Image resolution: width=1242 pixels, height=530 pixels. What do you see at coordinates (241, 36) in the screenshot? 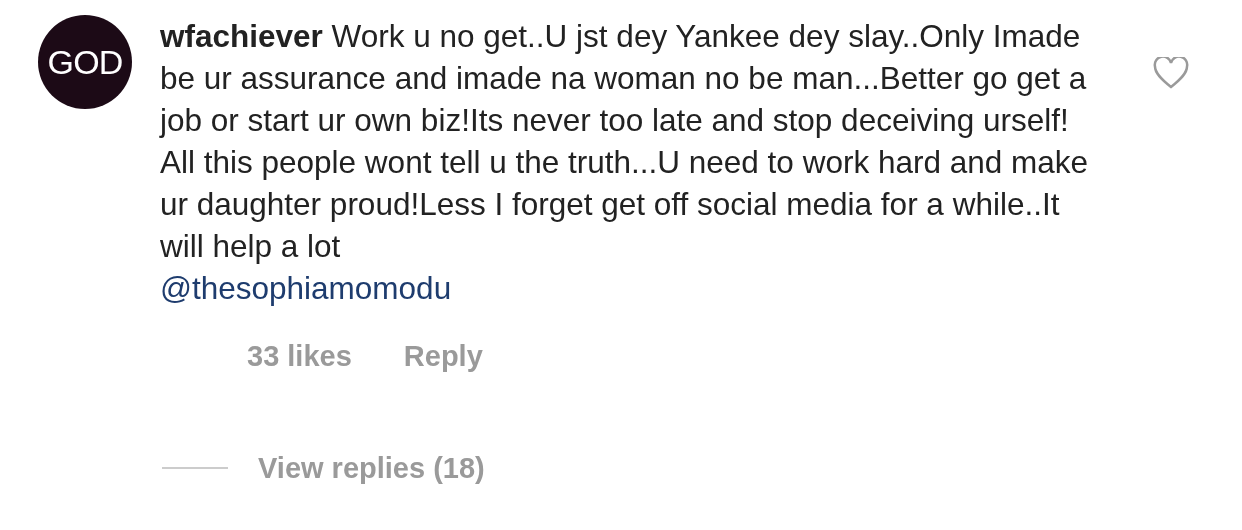
I see `username-link: wfachiever` at bounding box center [241, 36].